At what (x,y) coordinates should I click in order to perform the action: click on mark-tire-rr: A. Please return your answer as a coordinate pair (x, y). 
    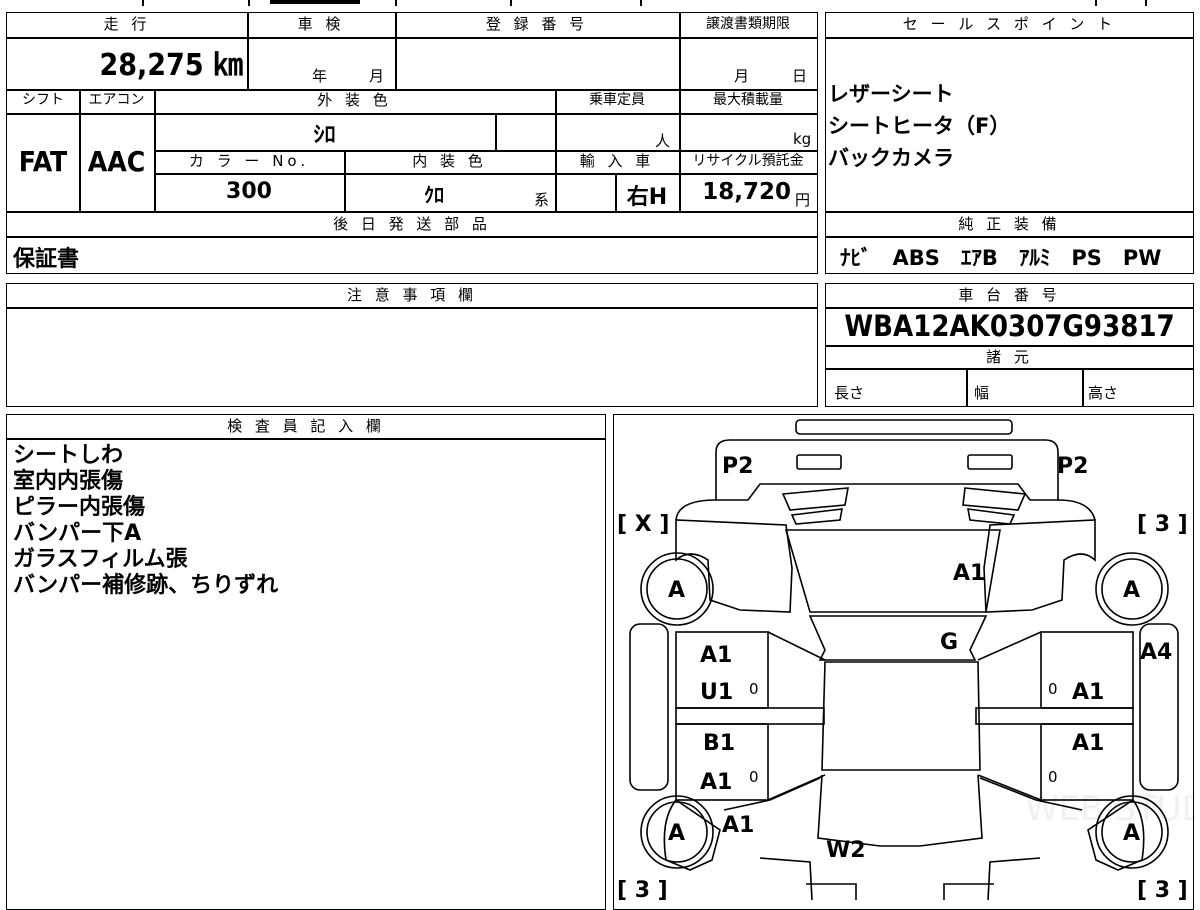
    Looking at the image, I should click on (1131, 833).